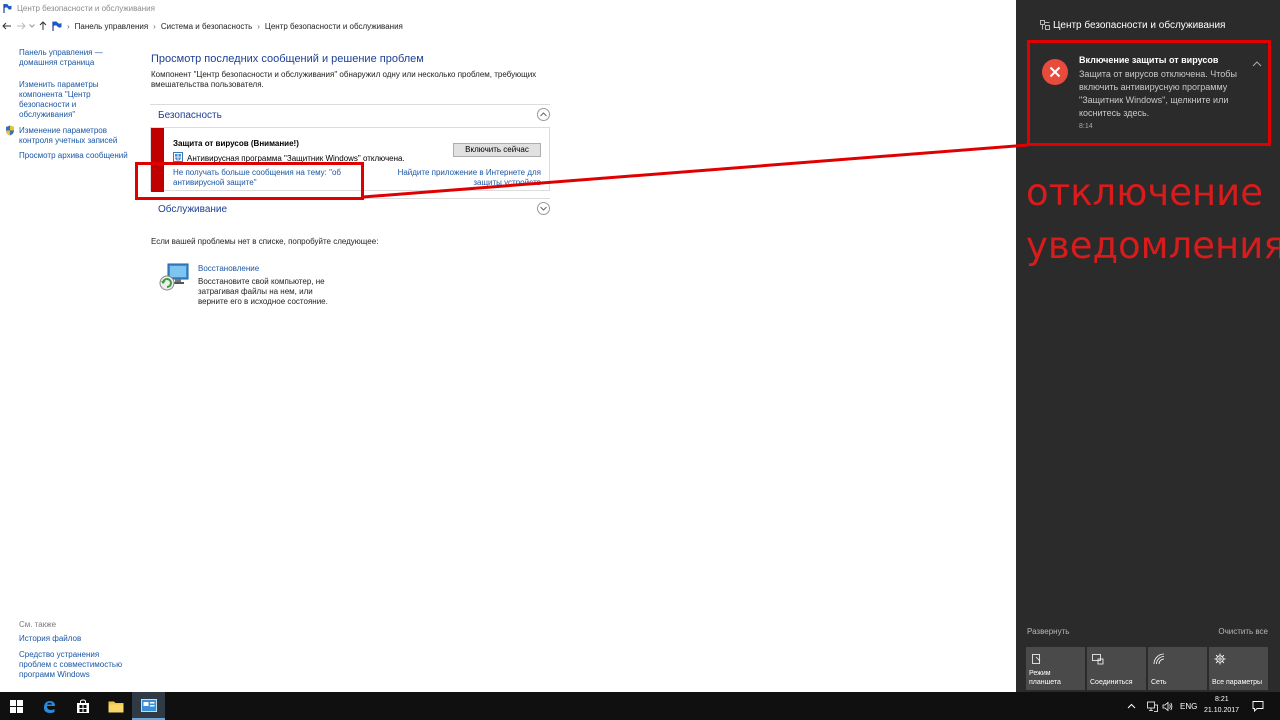  What do you see at coordinates (1144, 192) in the screenshot?
I see `annotation-line-1: отключение` at bounding box center [1144, 192].